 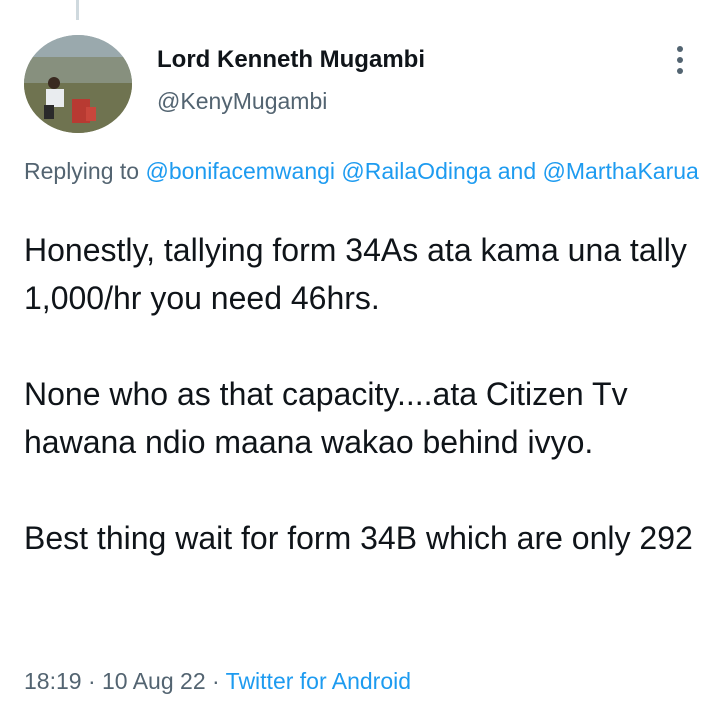 I want to click on mention-link: @bonifacemwangi, so click(x=240, y=171).